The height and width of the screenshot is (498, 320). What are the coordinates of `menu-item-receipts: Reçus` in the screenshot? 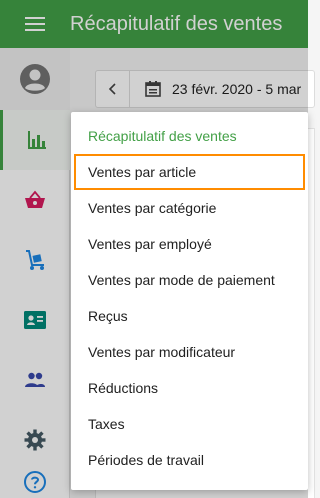 It's located at (189, 316).